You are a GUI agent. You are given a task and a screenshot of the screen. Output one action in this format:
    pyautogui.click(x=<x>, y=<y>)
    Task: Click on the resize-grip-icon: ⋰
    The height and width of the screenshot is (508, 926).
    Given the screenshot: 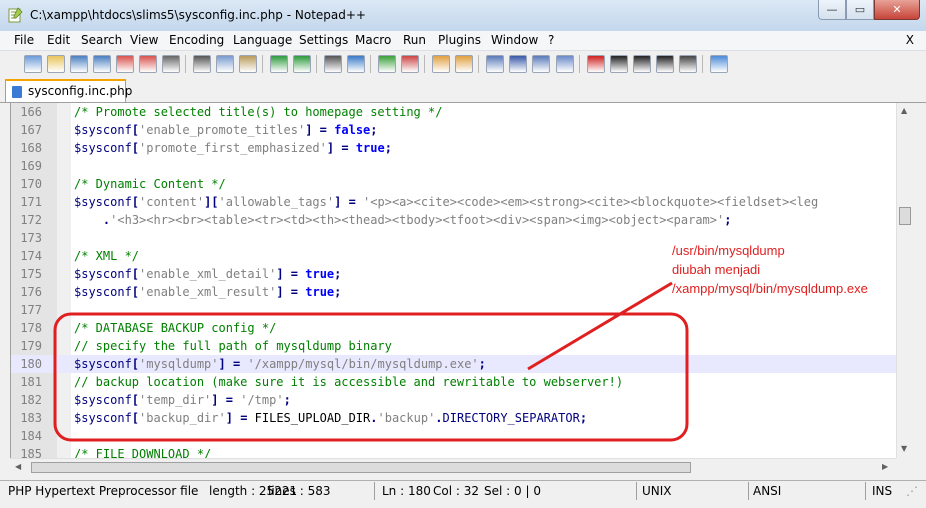 What is the action you would take?
    pyautogui.click(x=912, y=491)
    